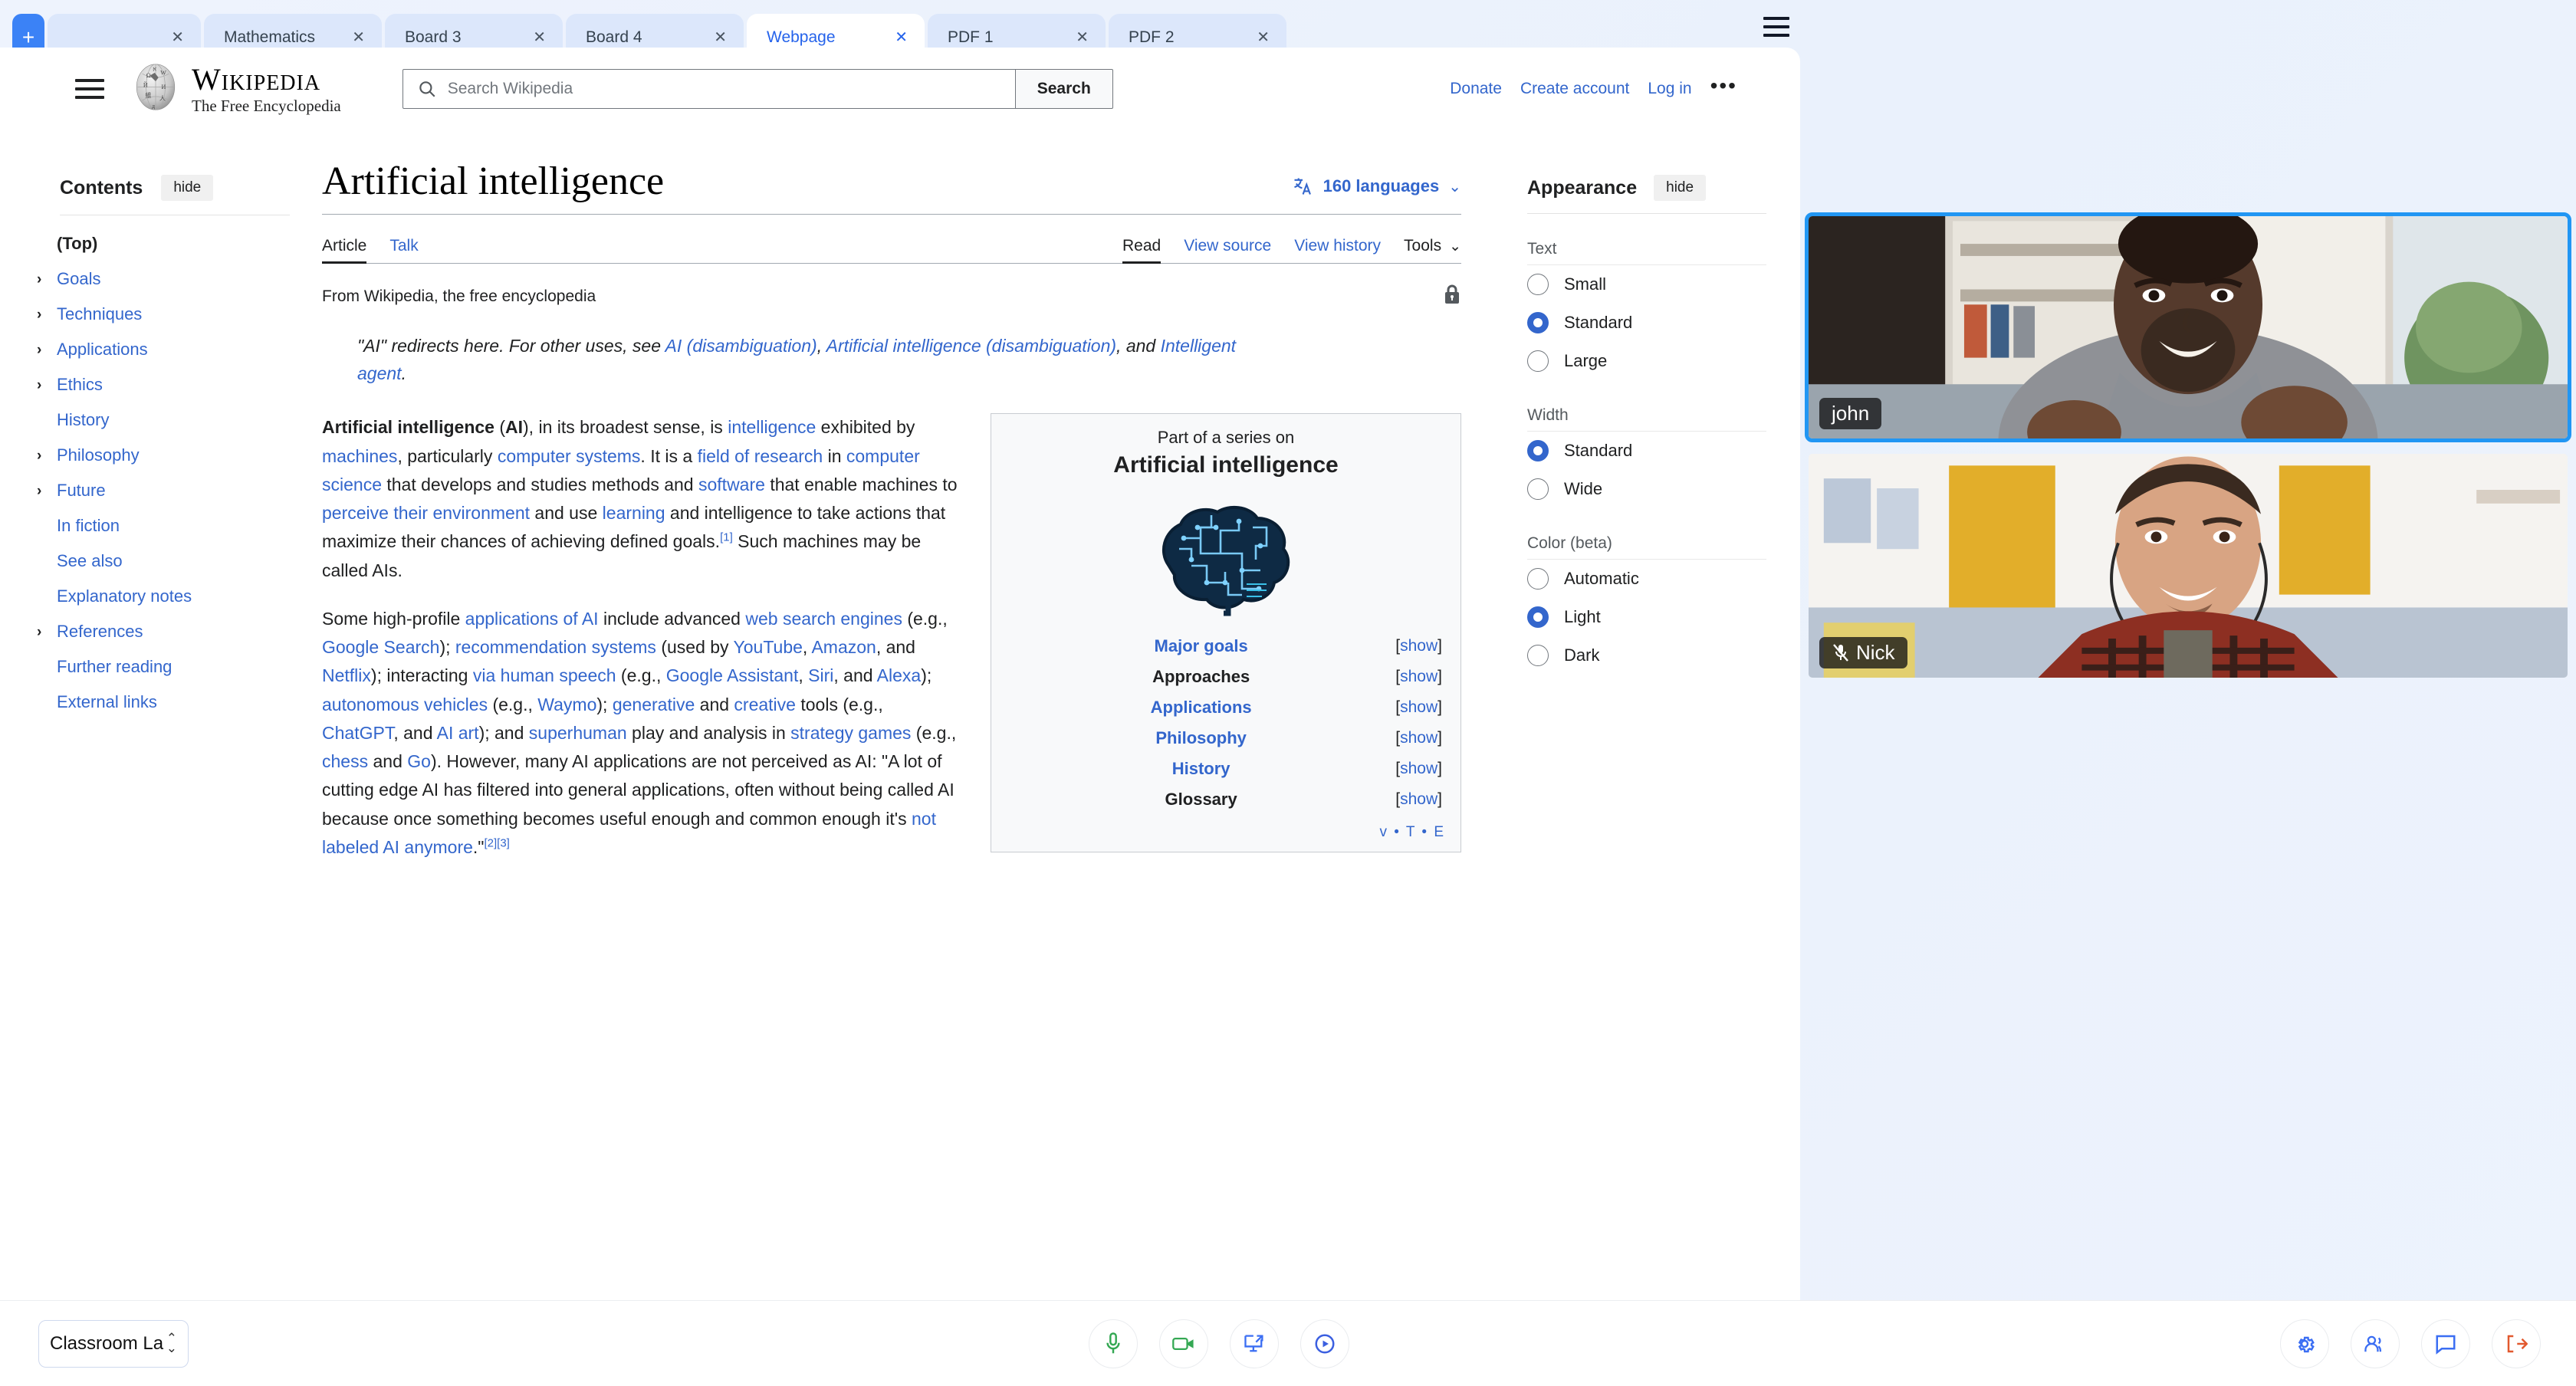 This screenshot has width=2576, height=1386. Describe the element at coordinates (732, 675) in the screenshot. I see `link-google-assistant: Google Assistant` at that location.